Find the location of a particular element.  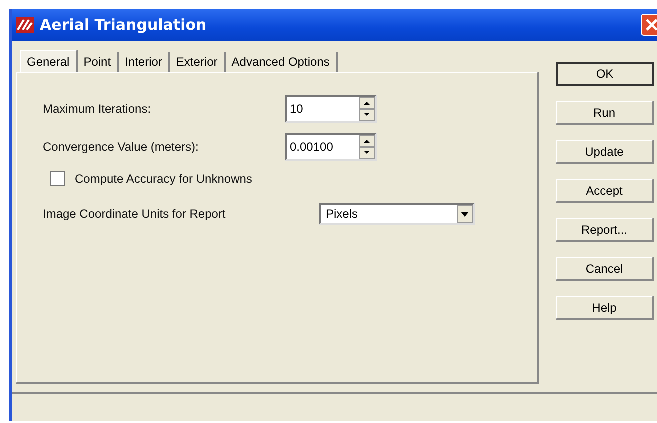

close-icon is located at coordinates (651, 25).